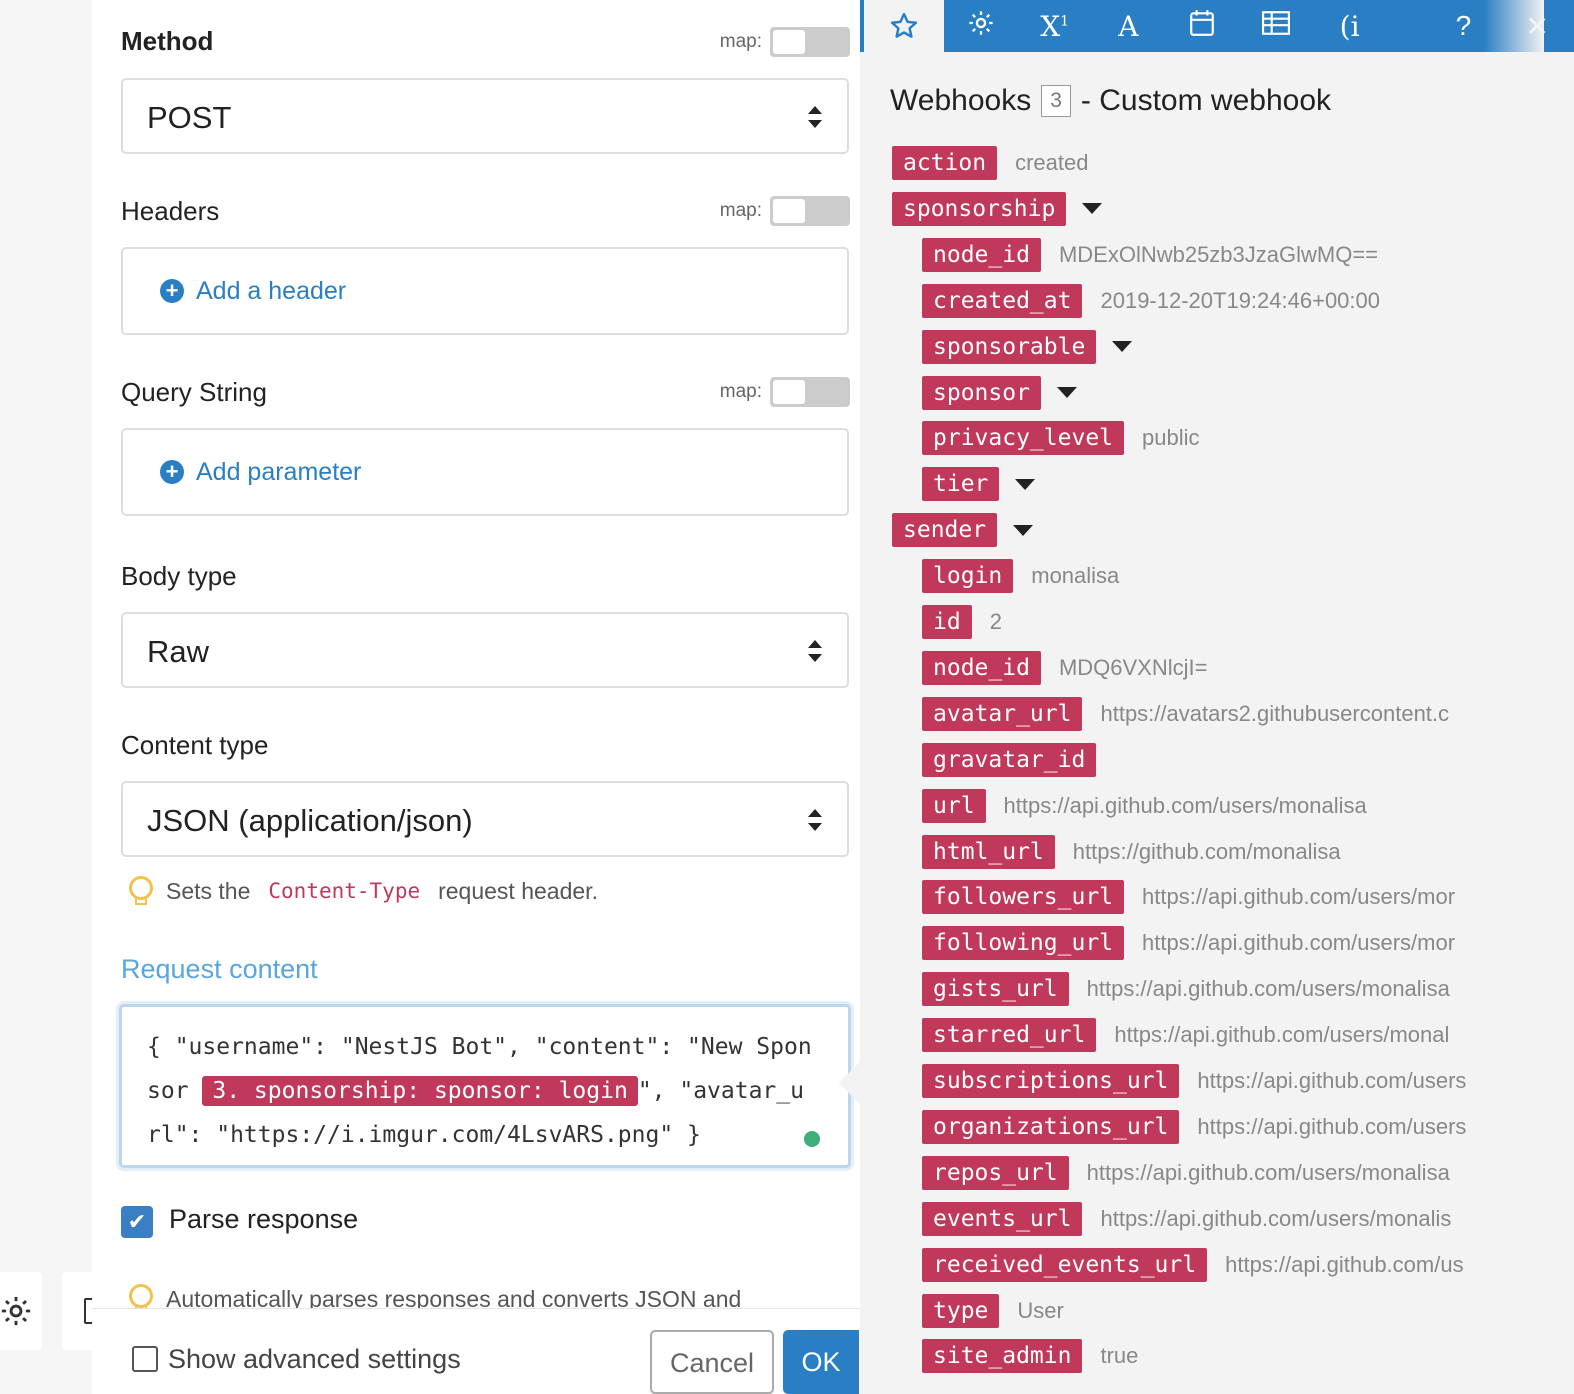  Describe the element at coordinates (995, 989) in the screenshot. I see `variable-pill: gists_url` at that location.